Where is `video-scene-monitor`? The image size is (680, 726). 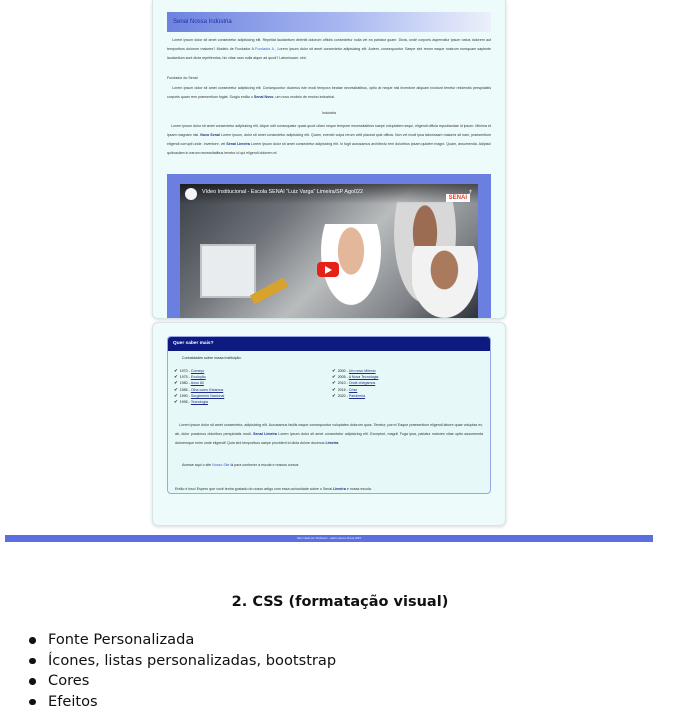
video-scene-monitor is located at coordinates (228, 271).